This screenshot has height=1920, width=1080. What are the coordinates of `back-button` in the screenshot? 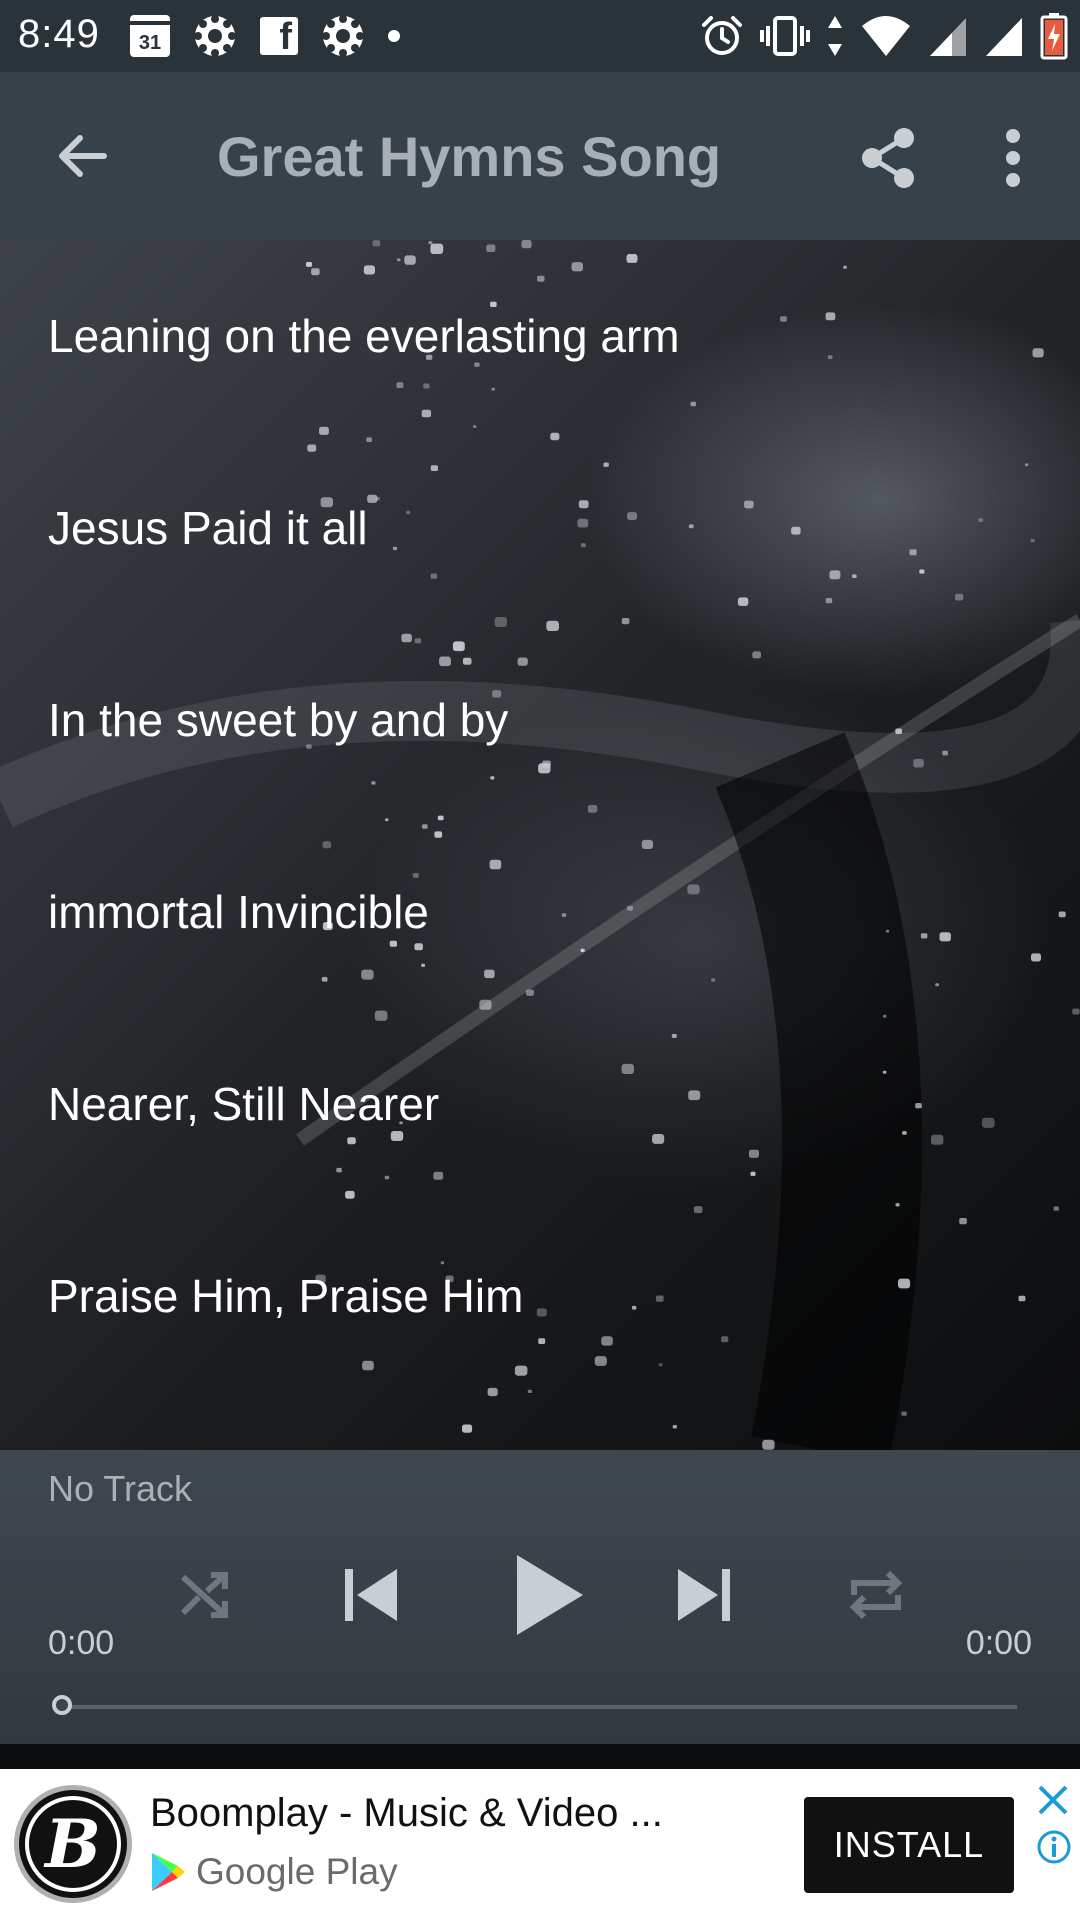 It's located at (82, 156).